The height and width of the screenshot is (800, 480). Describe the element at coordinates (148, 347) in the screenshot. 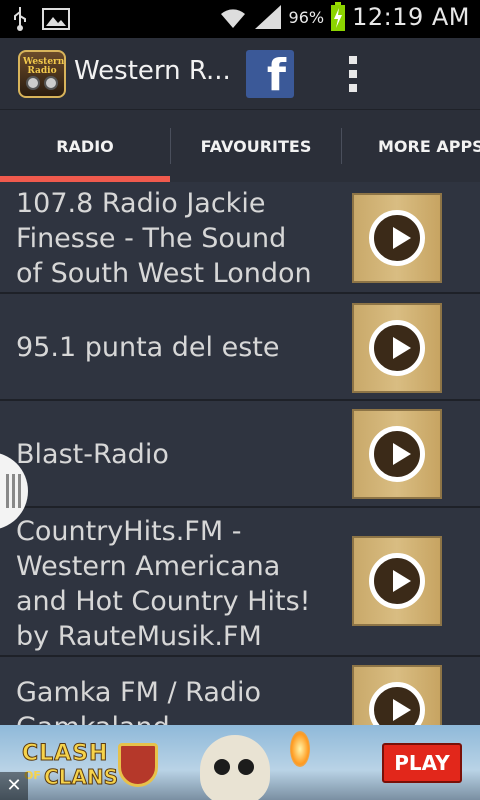

I see `station-name: 95.1 punta del este` at that location.